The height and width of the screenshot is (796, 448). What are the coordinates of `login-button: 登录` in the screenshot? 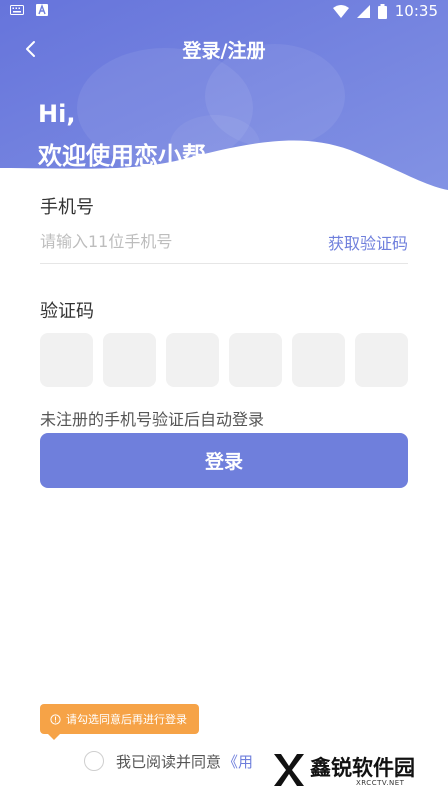 It's located at (224, 460).